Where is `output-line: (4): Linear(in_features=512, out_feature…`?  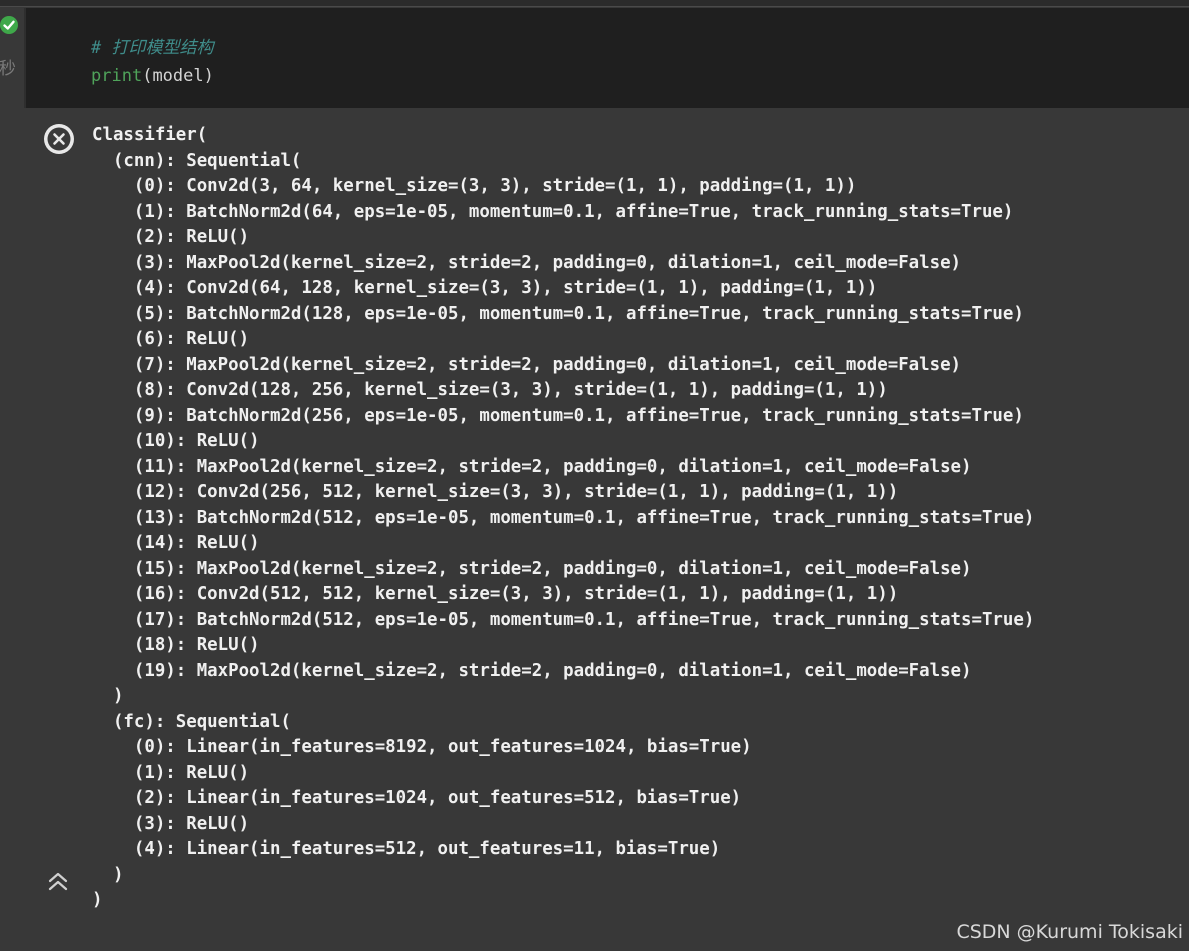 output-line: (4): Linear(in_features=512, out_feature… is located at coordinates (406, 849).